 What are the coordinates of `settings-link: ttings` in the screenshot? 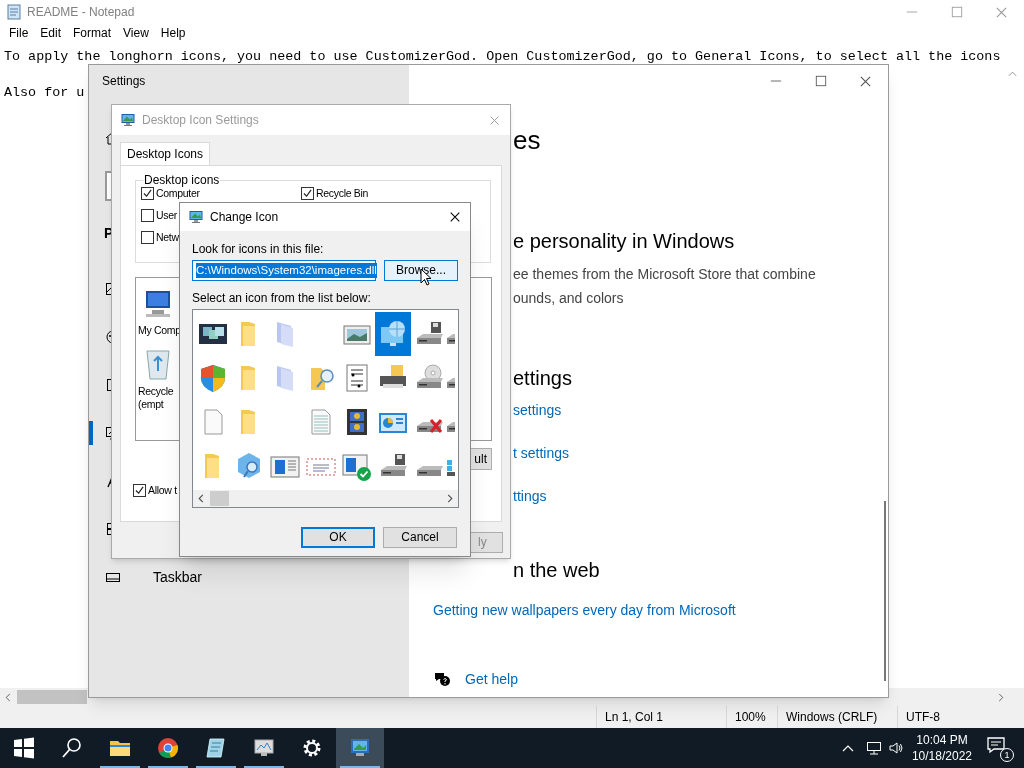 It's located at (530, 496).